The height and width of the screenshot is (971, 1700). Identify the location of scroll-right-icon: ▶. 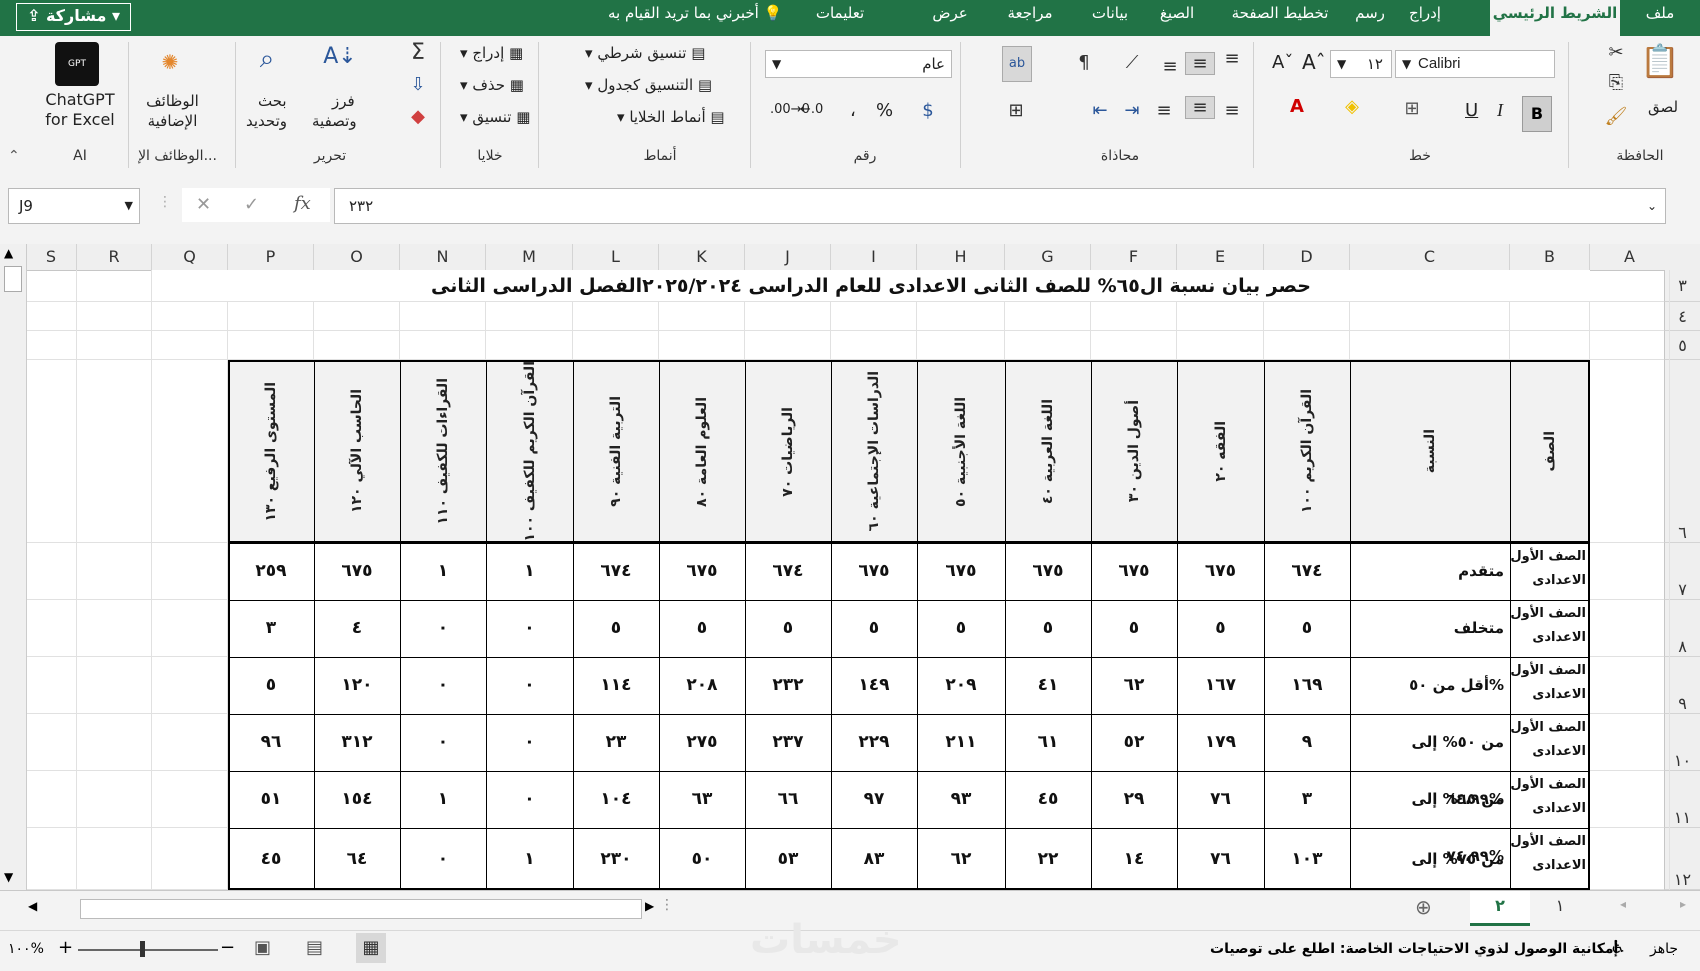
(649, 906).